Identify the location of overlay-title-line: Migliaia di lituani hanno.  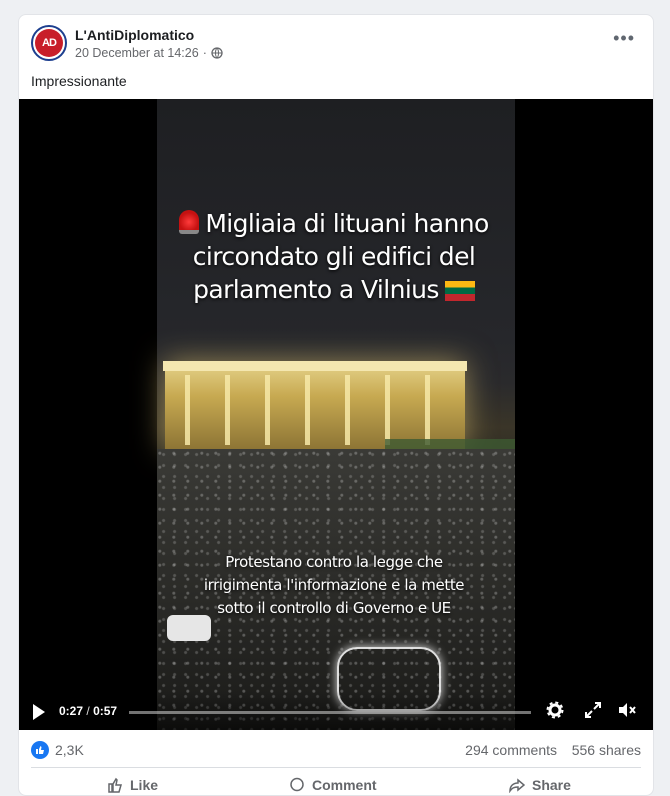
(347, 223).